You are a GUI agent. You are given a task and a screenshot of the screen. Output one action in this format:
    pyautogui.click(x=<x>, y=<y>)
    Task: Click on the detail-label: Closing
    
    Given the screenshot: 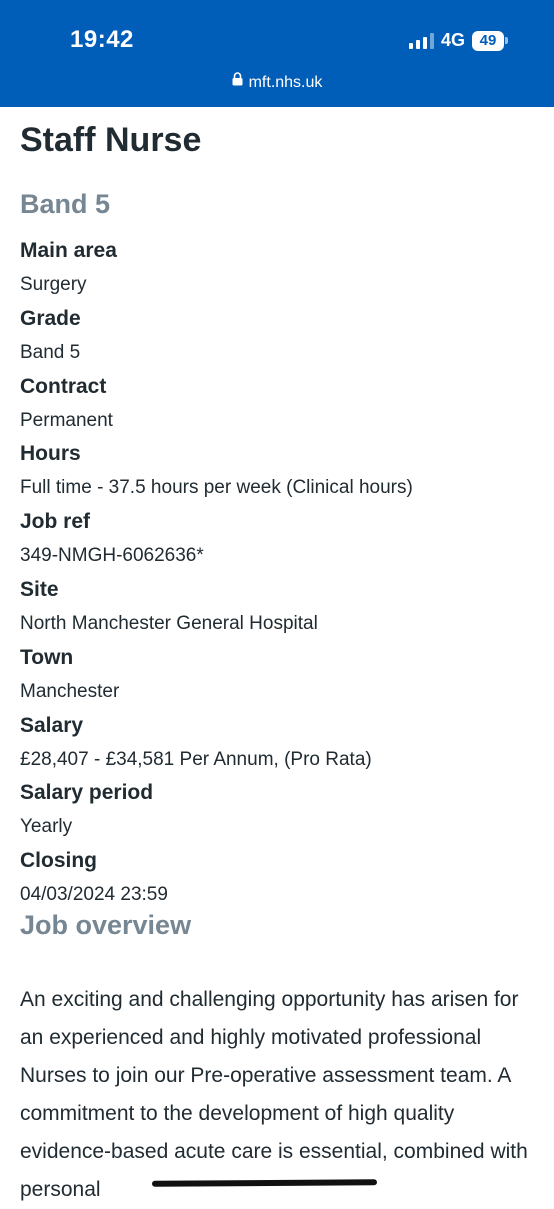 What is the action you would take?
    pyautogui.click(x=58, y=861)
    